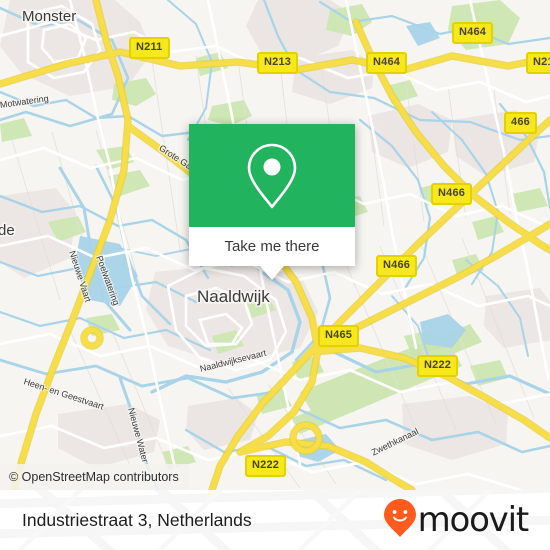 The height and width of the screenshot is (550, 550). Describe the element at coordinates (272, 273) in the screenshot. I see `popup-tail-pointer` at that location.